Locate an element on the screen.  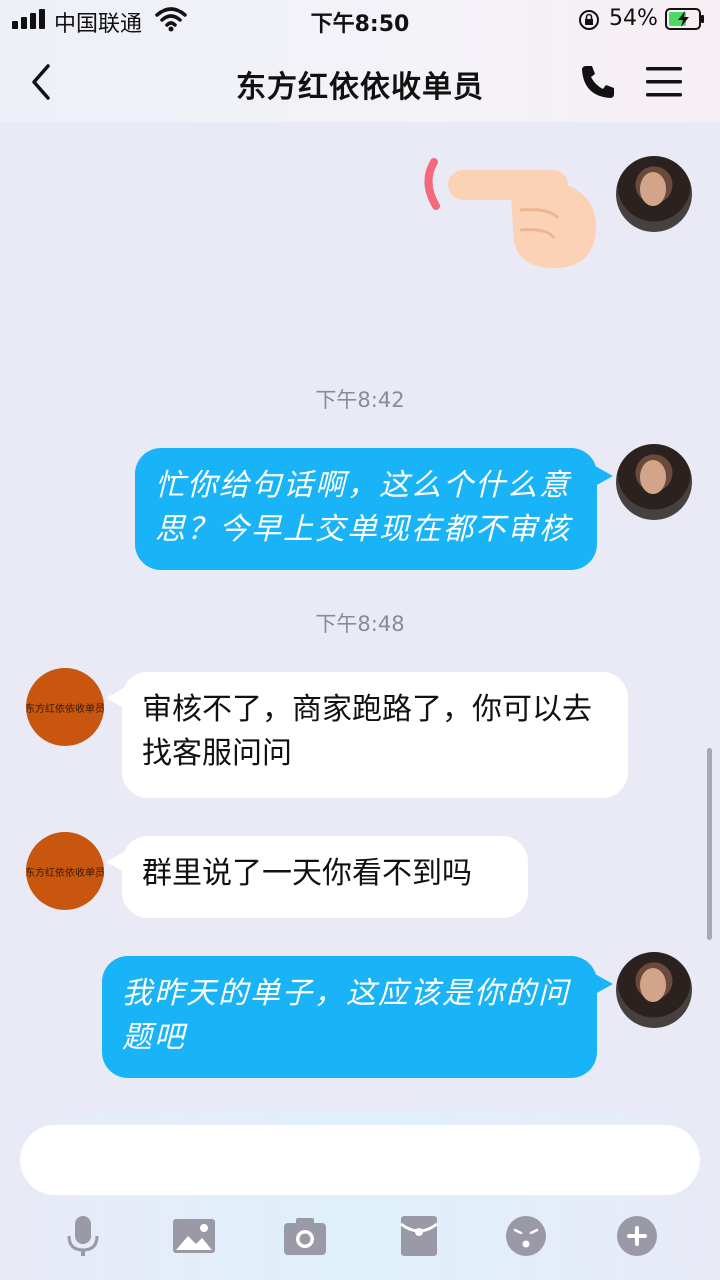
outgoing-message-bubble: 我昨天的单子，这应该是你的问题吧 is located at coordinates (349, 1017).